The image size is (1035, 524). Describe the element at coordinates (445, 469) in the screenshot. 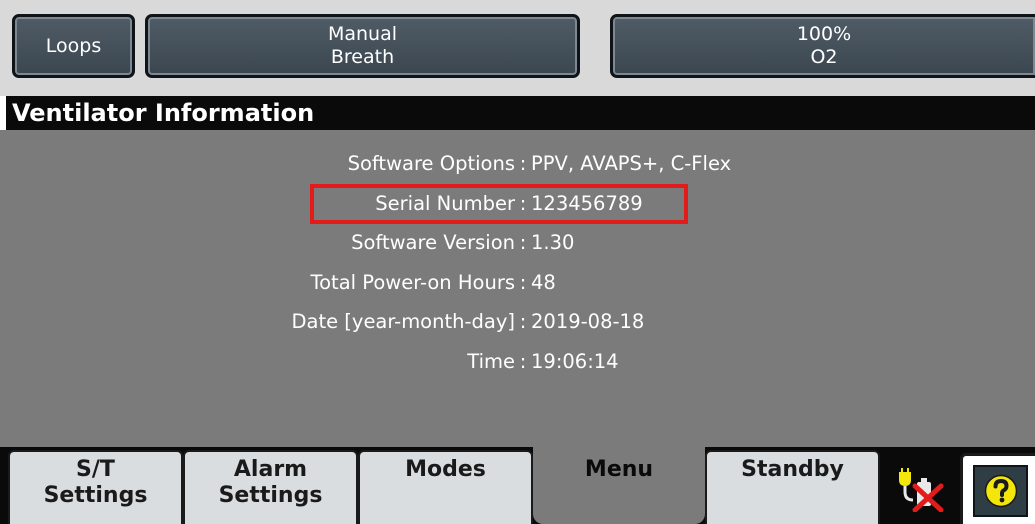

I see `tab-label: Modes` at that location.